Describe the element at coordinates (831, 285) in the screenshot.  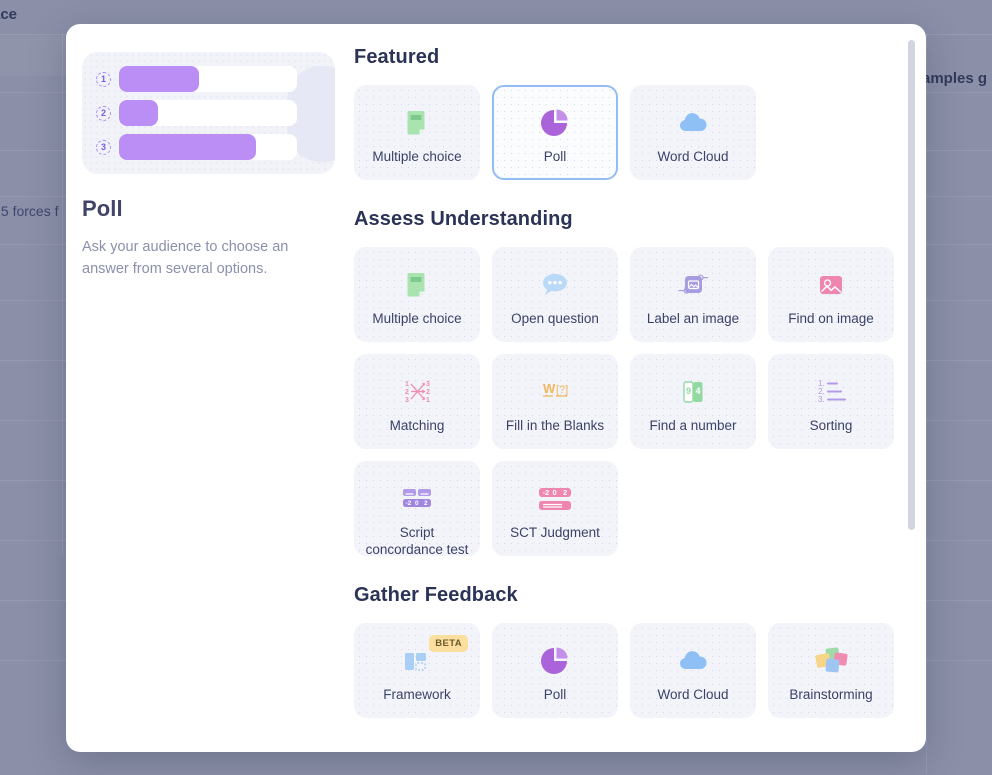
I see `find-on-image-icon` at that location.